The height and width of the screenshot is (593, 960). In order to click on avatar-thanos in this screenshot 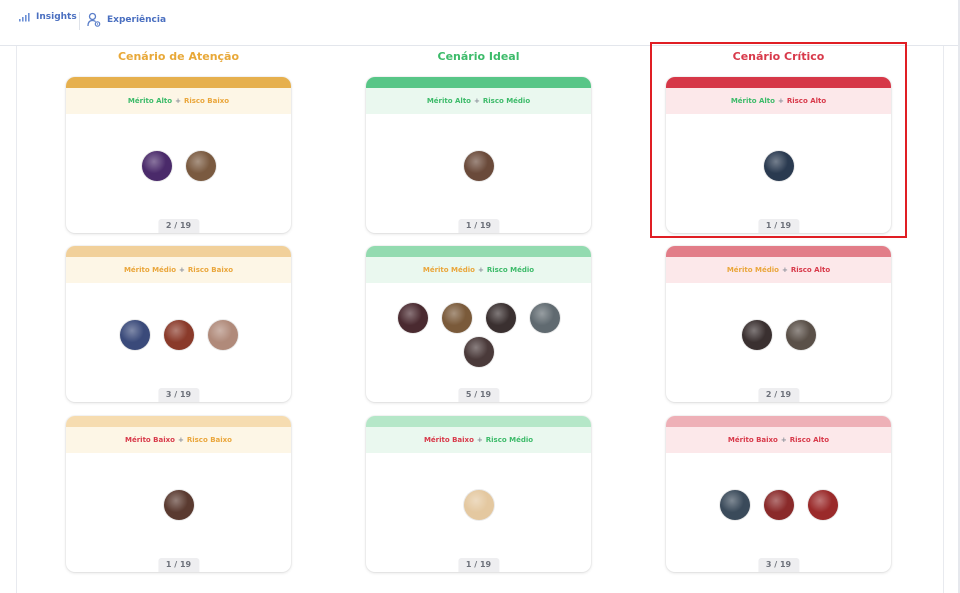, I will do `click(478, 166)`.